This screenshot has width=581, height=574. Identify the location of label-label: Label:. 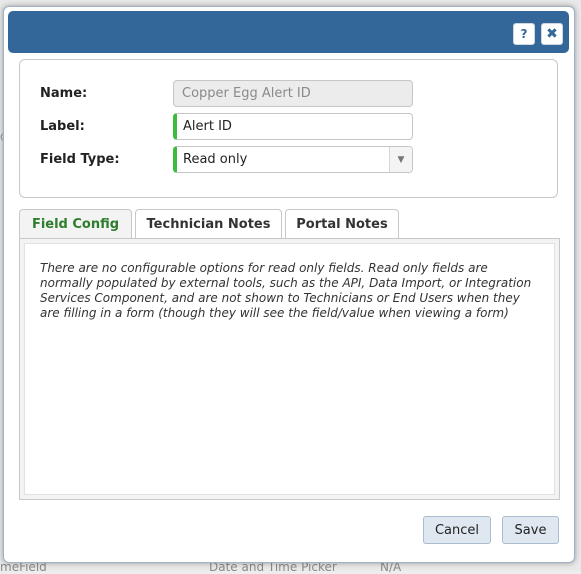
(62, 126).